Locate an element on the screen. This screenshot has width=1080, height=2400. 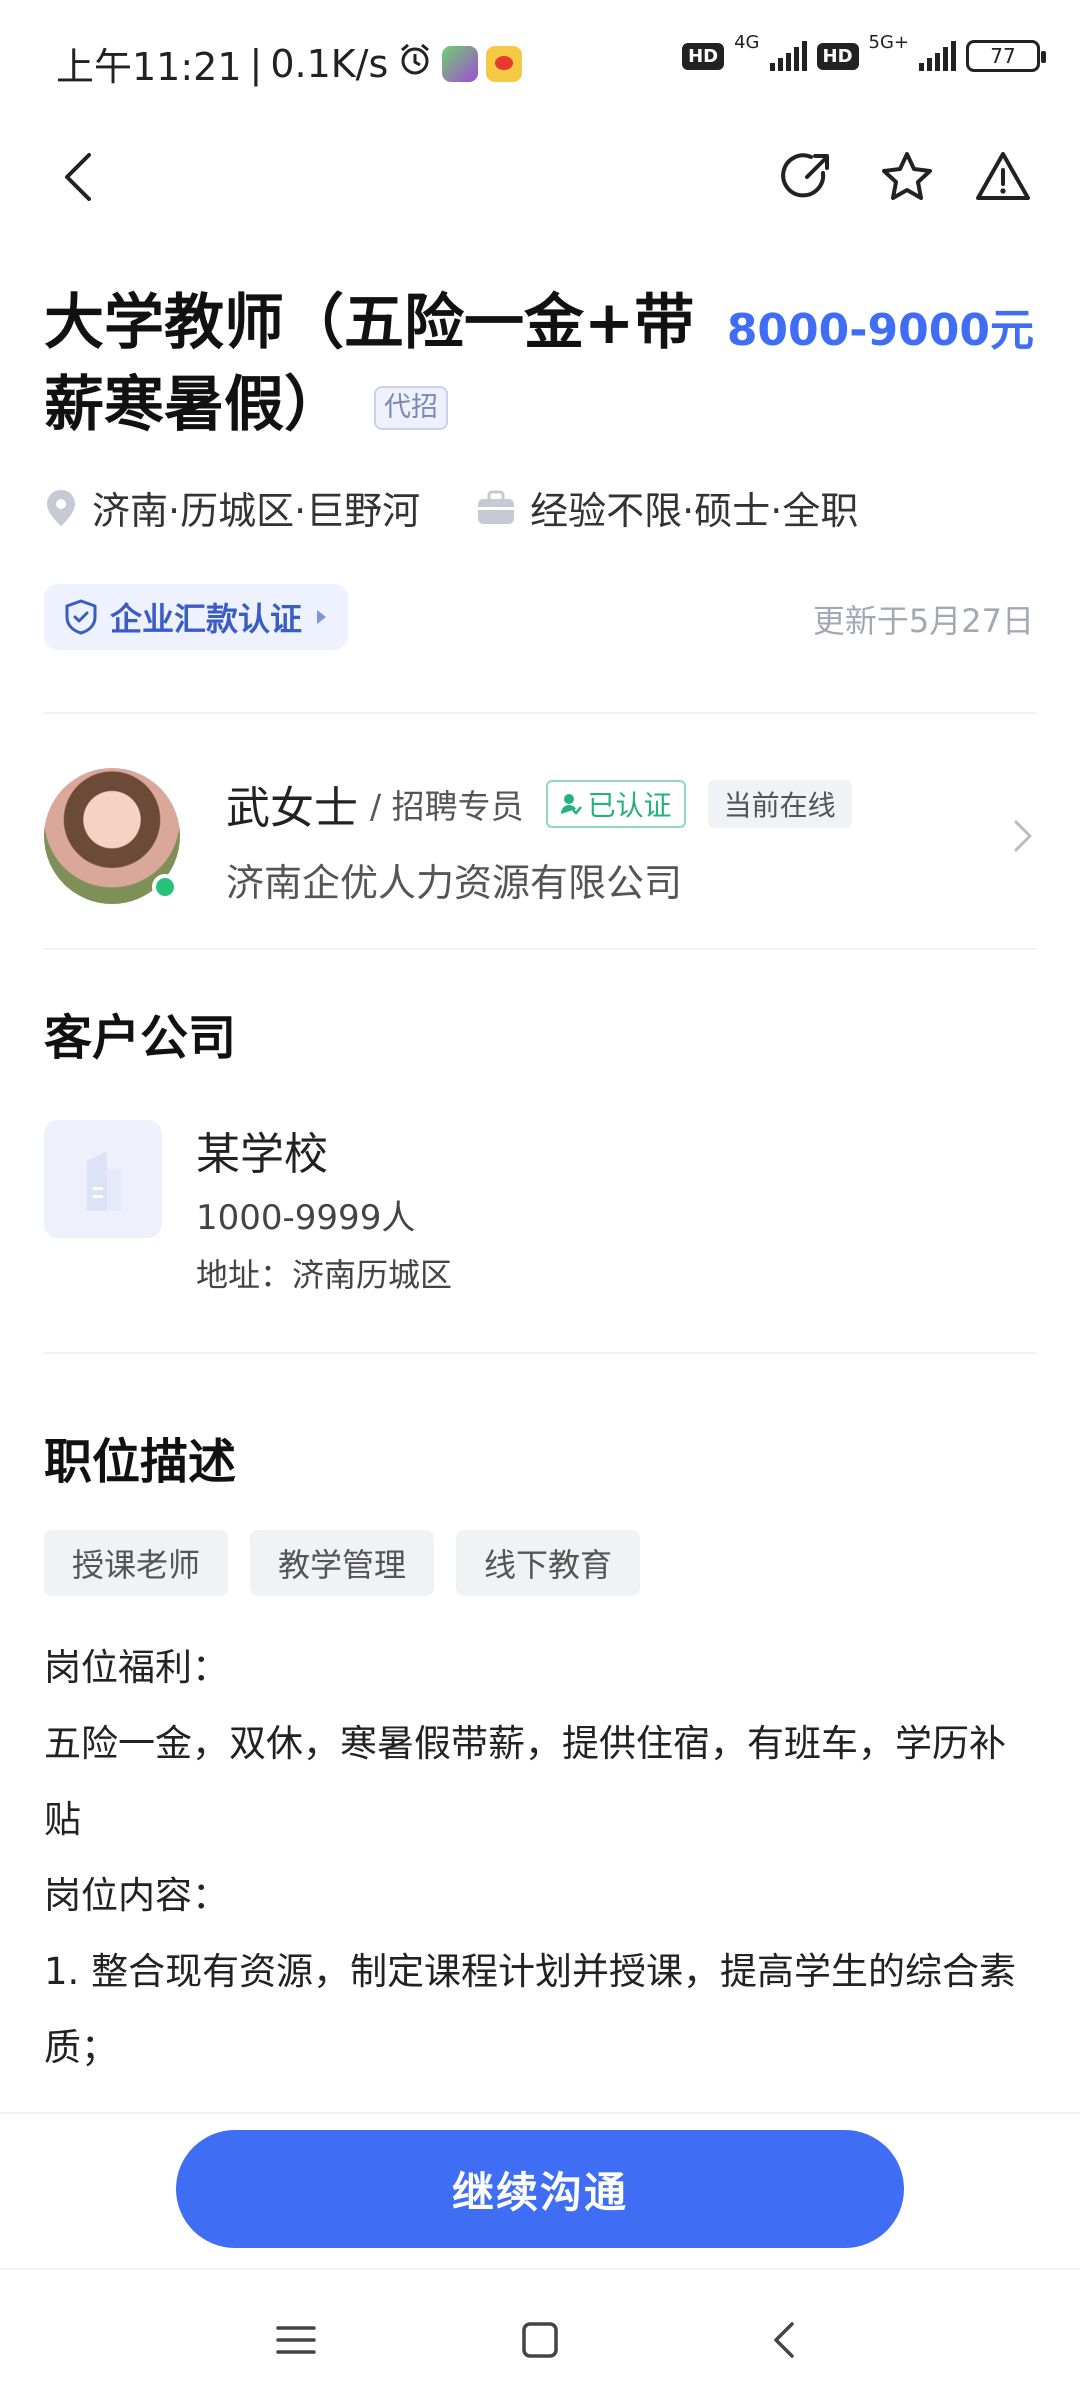
status-time: 上午11:21 is located at coordinates (149, 67).